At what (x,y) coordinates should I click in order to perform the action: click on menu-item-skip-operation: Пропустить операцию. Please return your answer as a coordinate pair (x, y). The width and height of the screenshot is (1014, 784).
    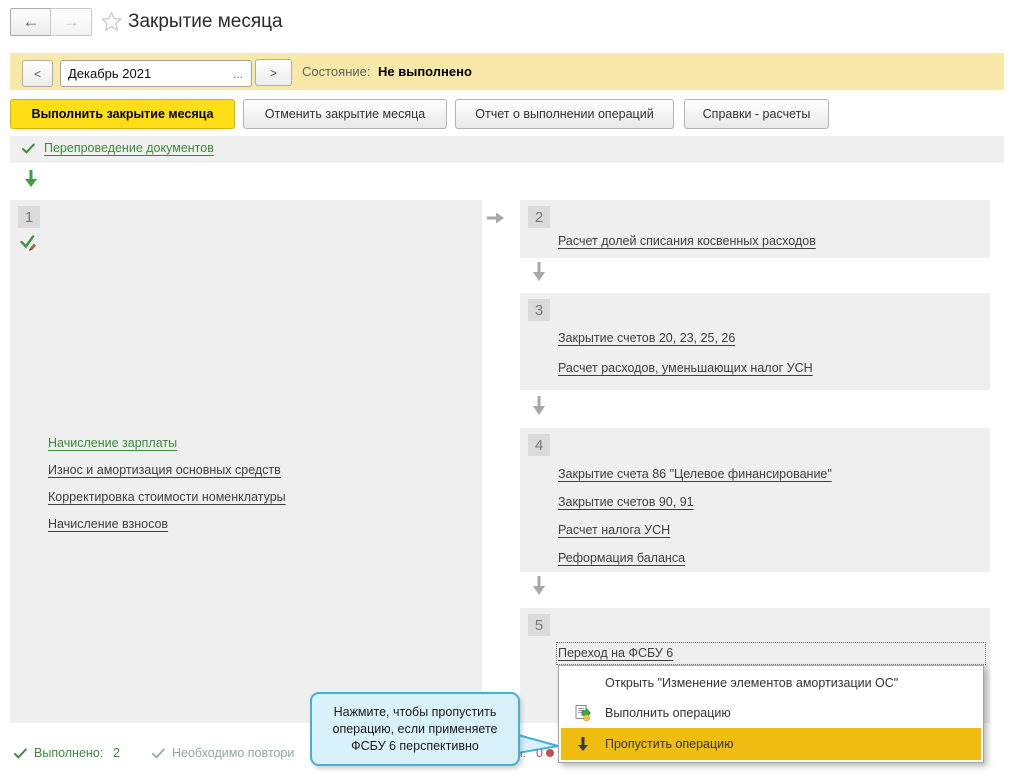
    Looking at the image, I should click on (771, 744).